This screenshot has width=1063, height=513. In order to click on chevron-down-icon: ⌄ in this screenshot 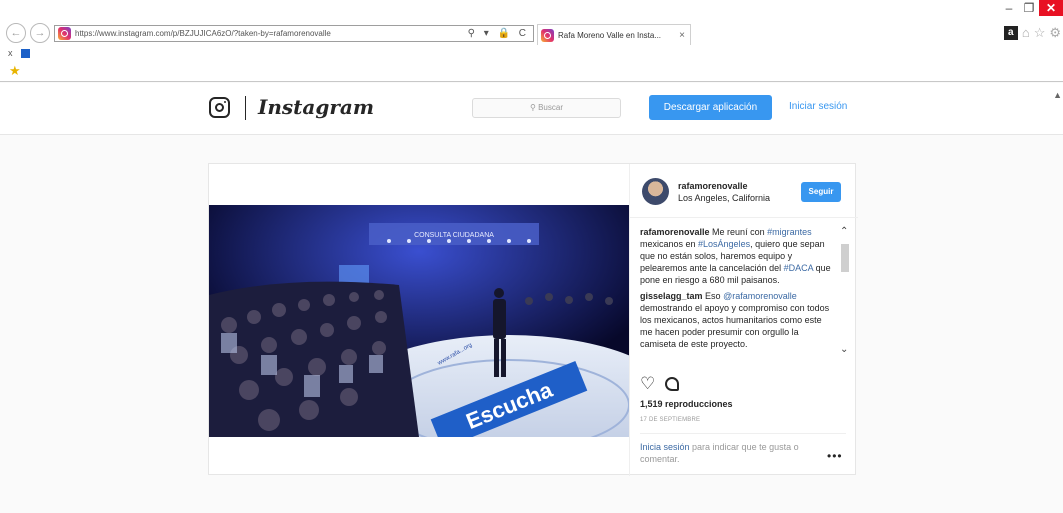, I will do `click(844, 349)`.